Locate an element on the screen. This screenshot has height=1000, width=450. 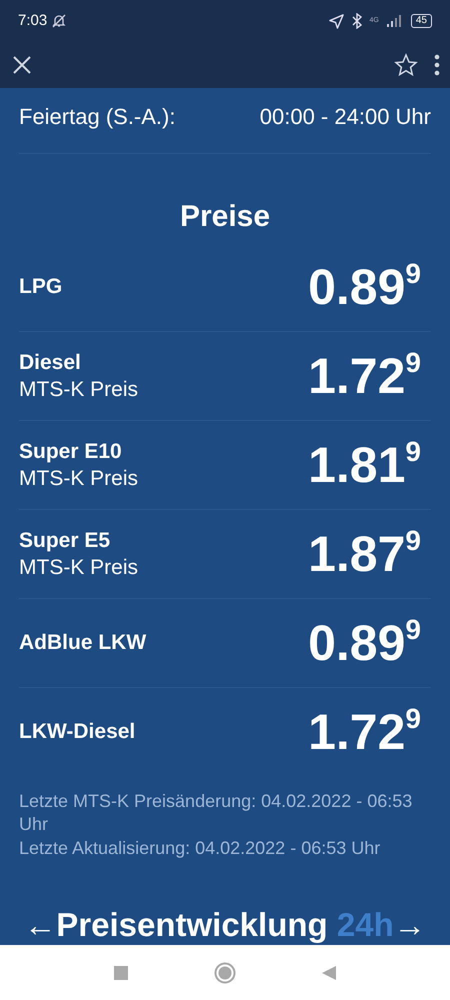
battery-indicator: 45 is located at coordinates (421, 21).